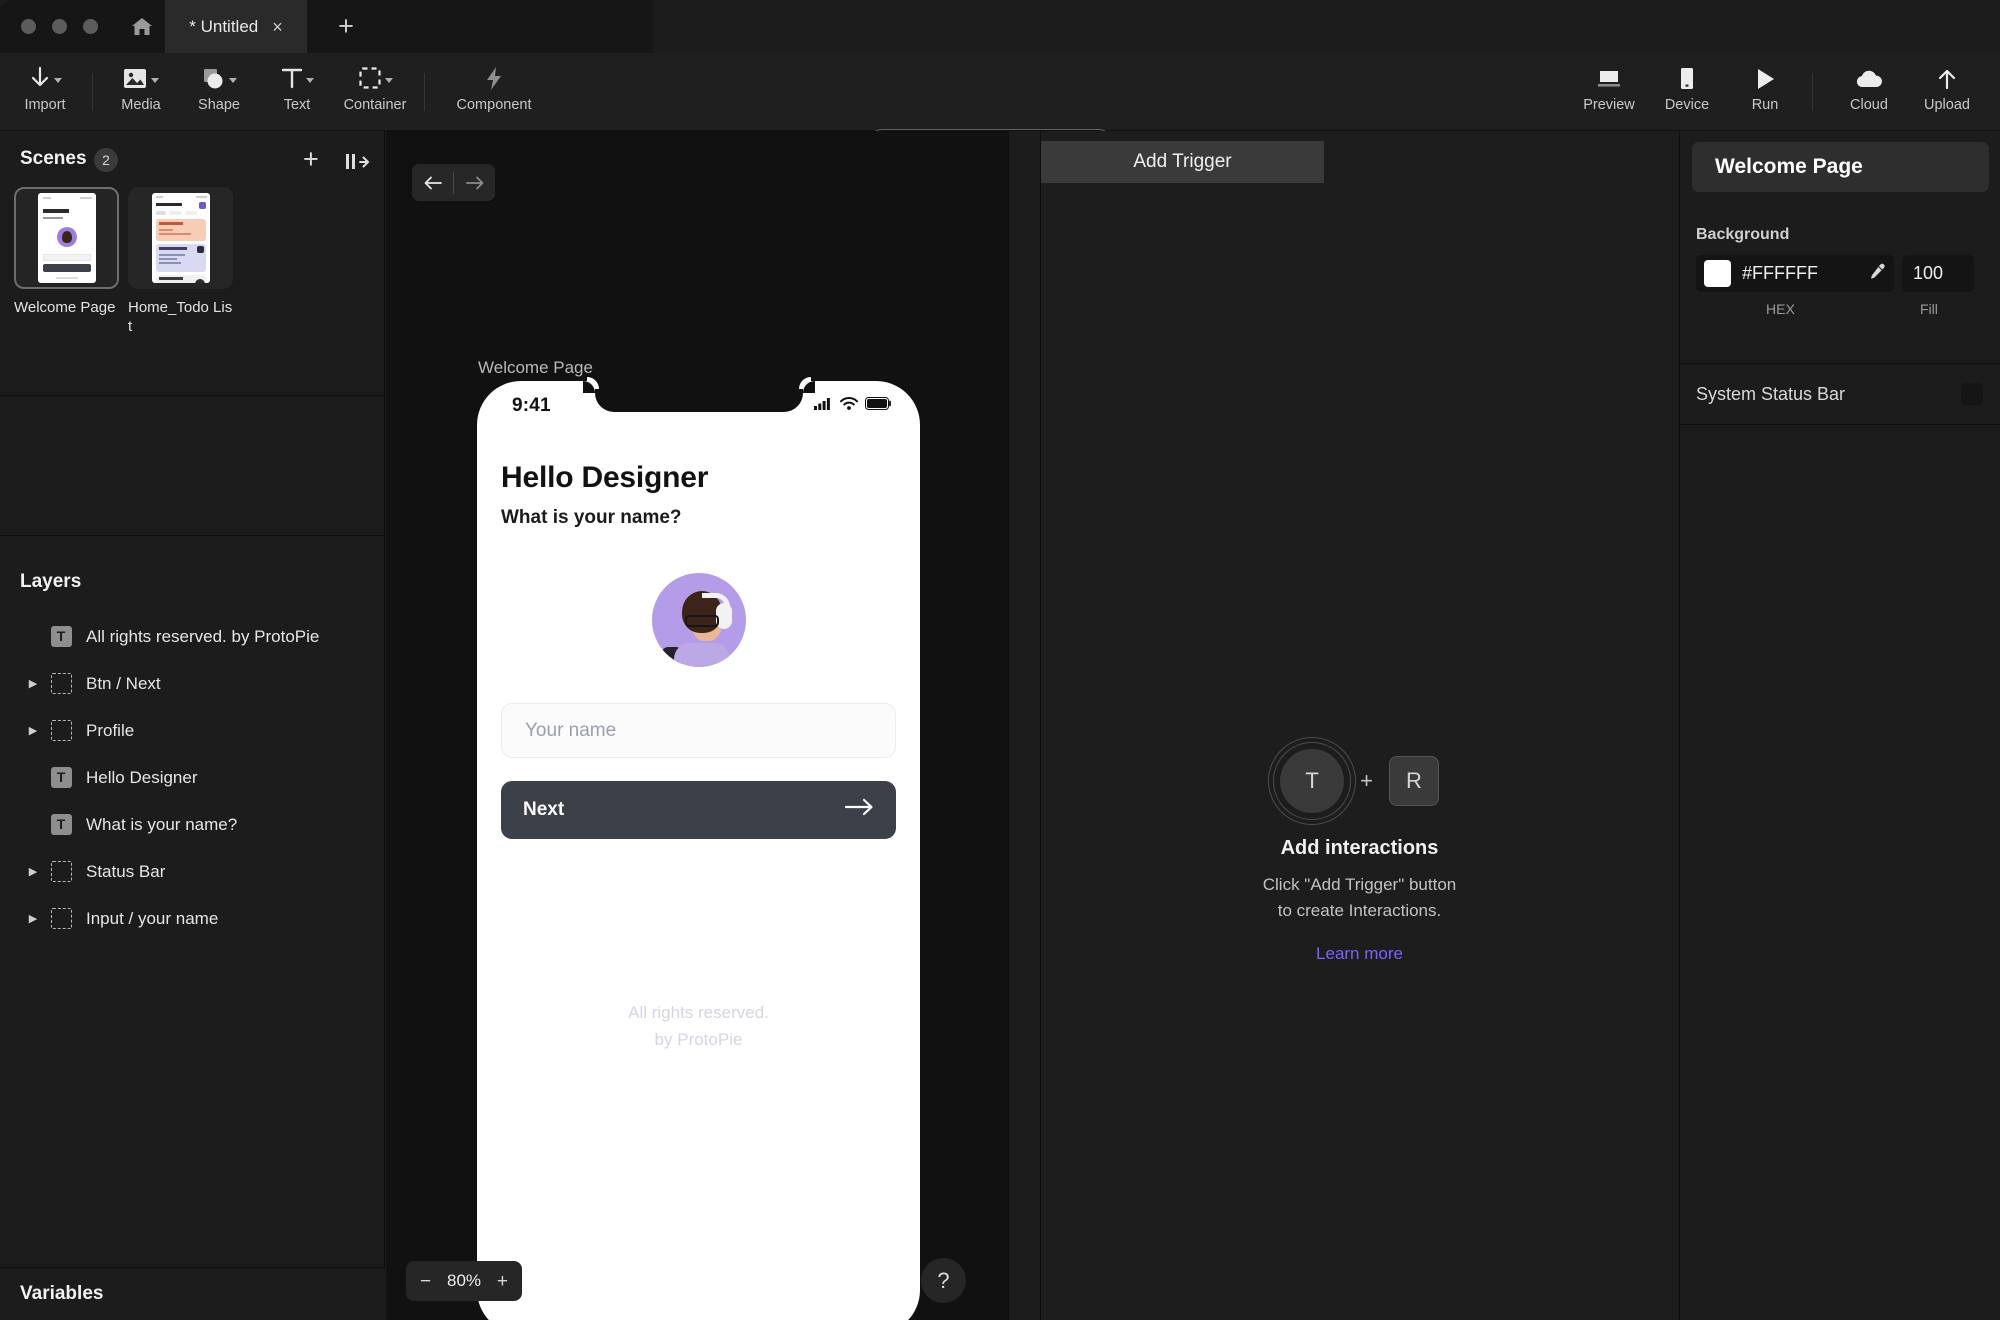 Image resolution: width=2000 pixels, height=1320 pixels. Describe the element at coordinates (1743, 234) in the screenshot. I see `background-section-title: Background` at that location.